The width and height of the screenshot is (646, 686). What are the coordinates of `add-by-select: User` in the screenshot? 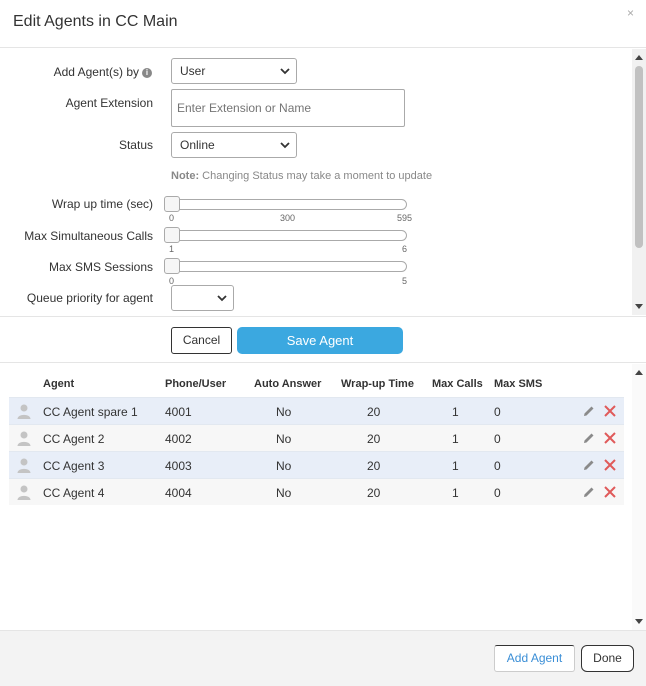 It's located at (234, 71).